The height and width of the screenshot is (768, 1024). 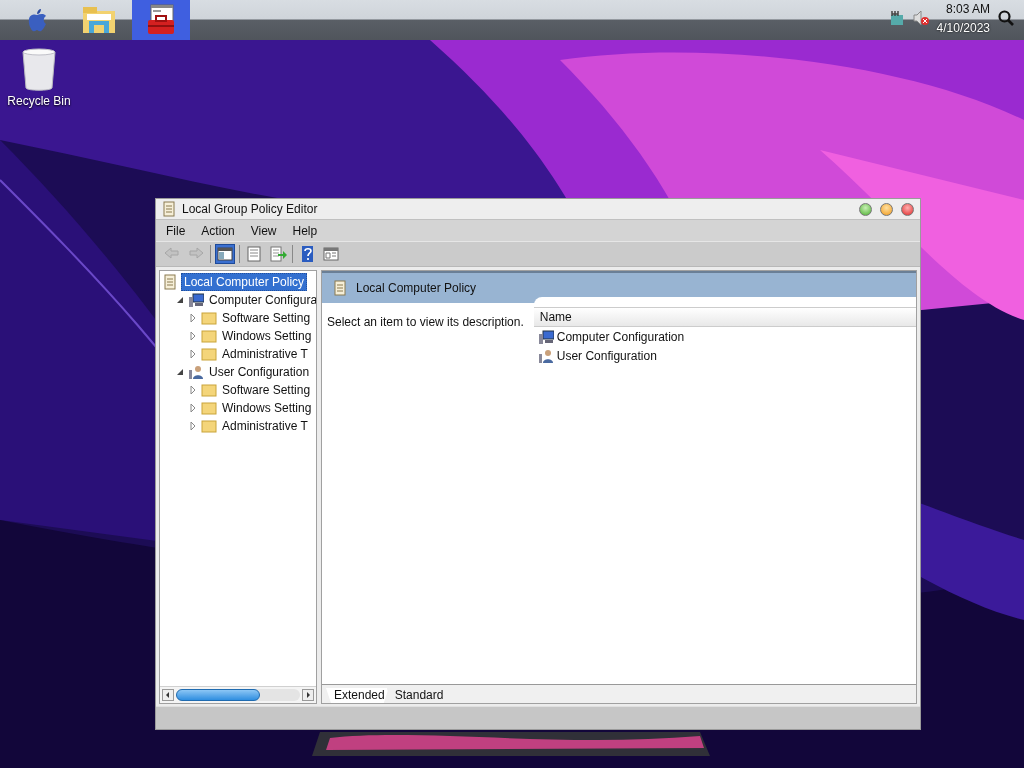 I want to click on clock-time: 8:03 AM, so click(x=967, y=9).